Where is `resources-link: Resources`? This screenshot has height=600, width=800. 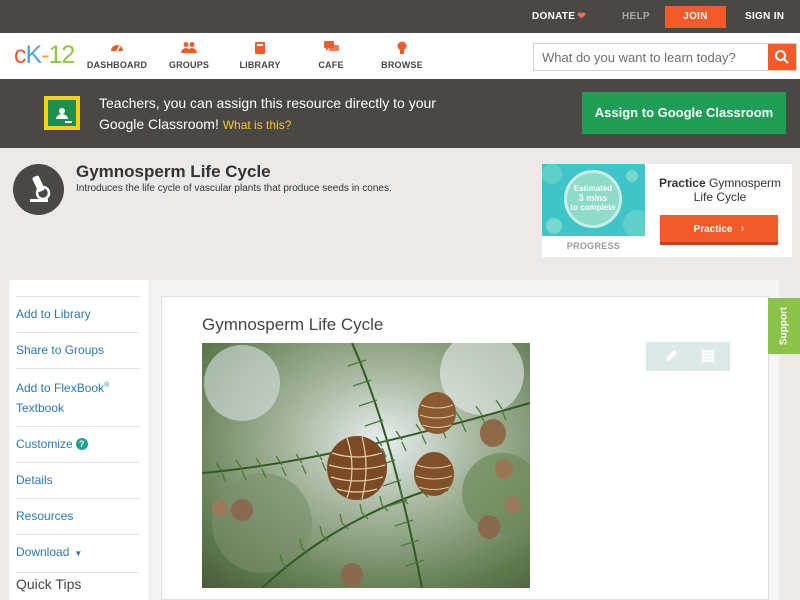 resources-link: Resources is located at coordinates (78, 517).